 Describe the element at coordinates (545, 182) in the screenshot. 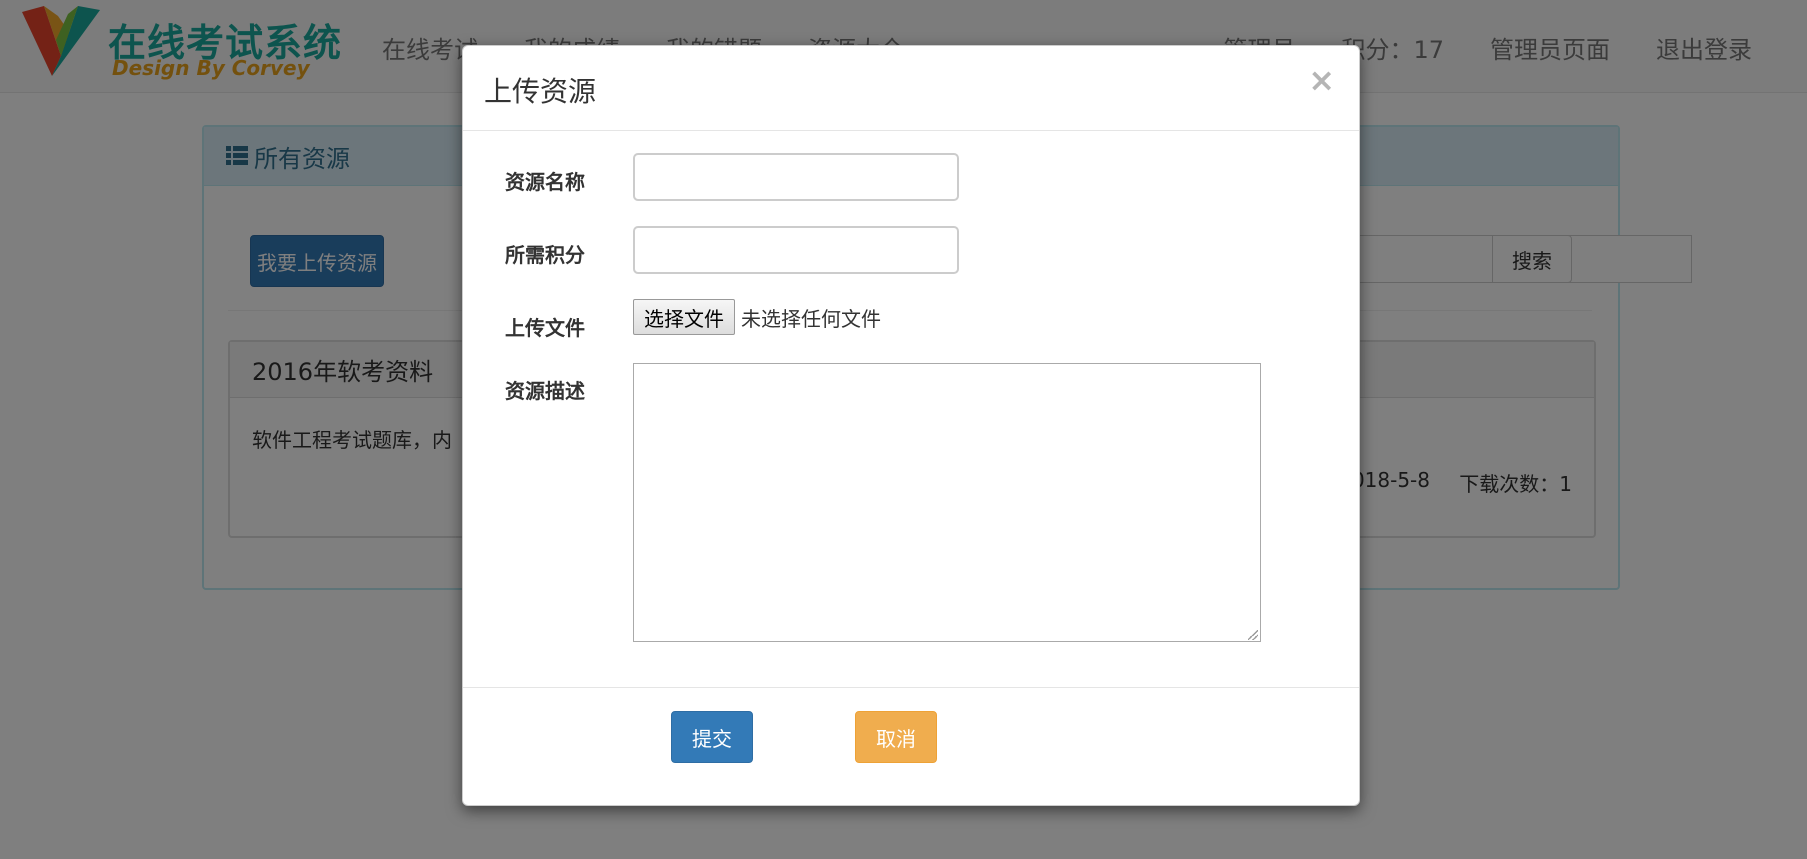

I see `resource-name-label: 资源名称` at that location.